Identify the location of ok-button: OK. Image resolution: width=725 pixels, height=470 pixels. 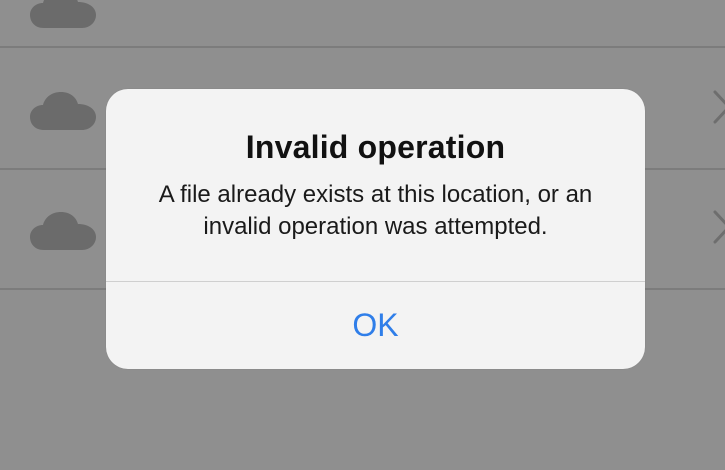
(375, 325).